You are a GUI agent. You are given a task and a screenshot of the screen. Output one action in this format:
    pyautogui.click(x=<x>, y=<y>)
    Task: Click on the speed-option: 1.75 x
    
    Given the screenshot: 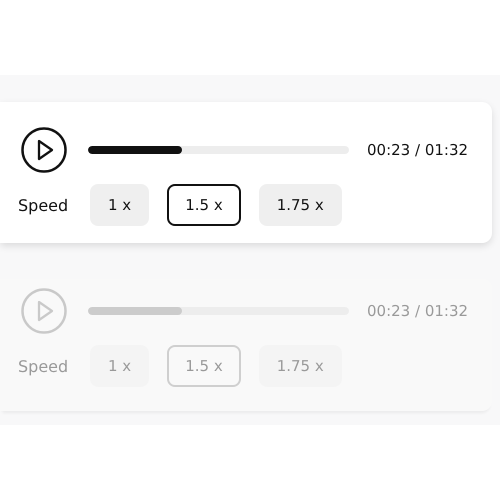 What is the action you would take?
    pyautogui.click(x=300, y=205)
    